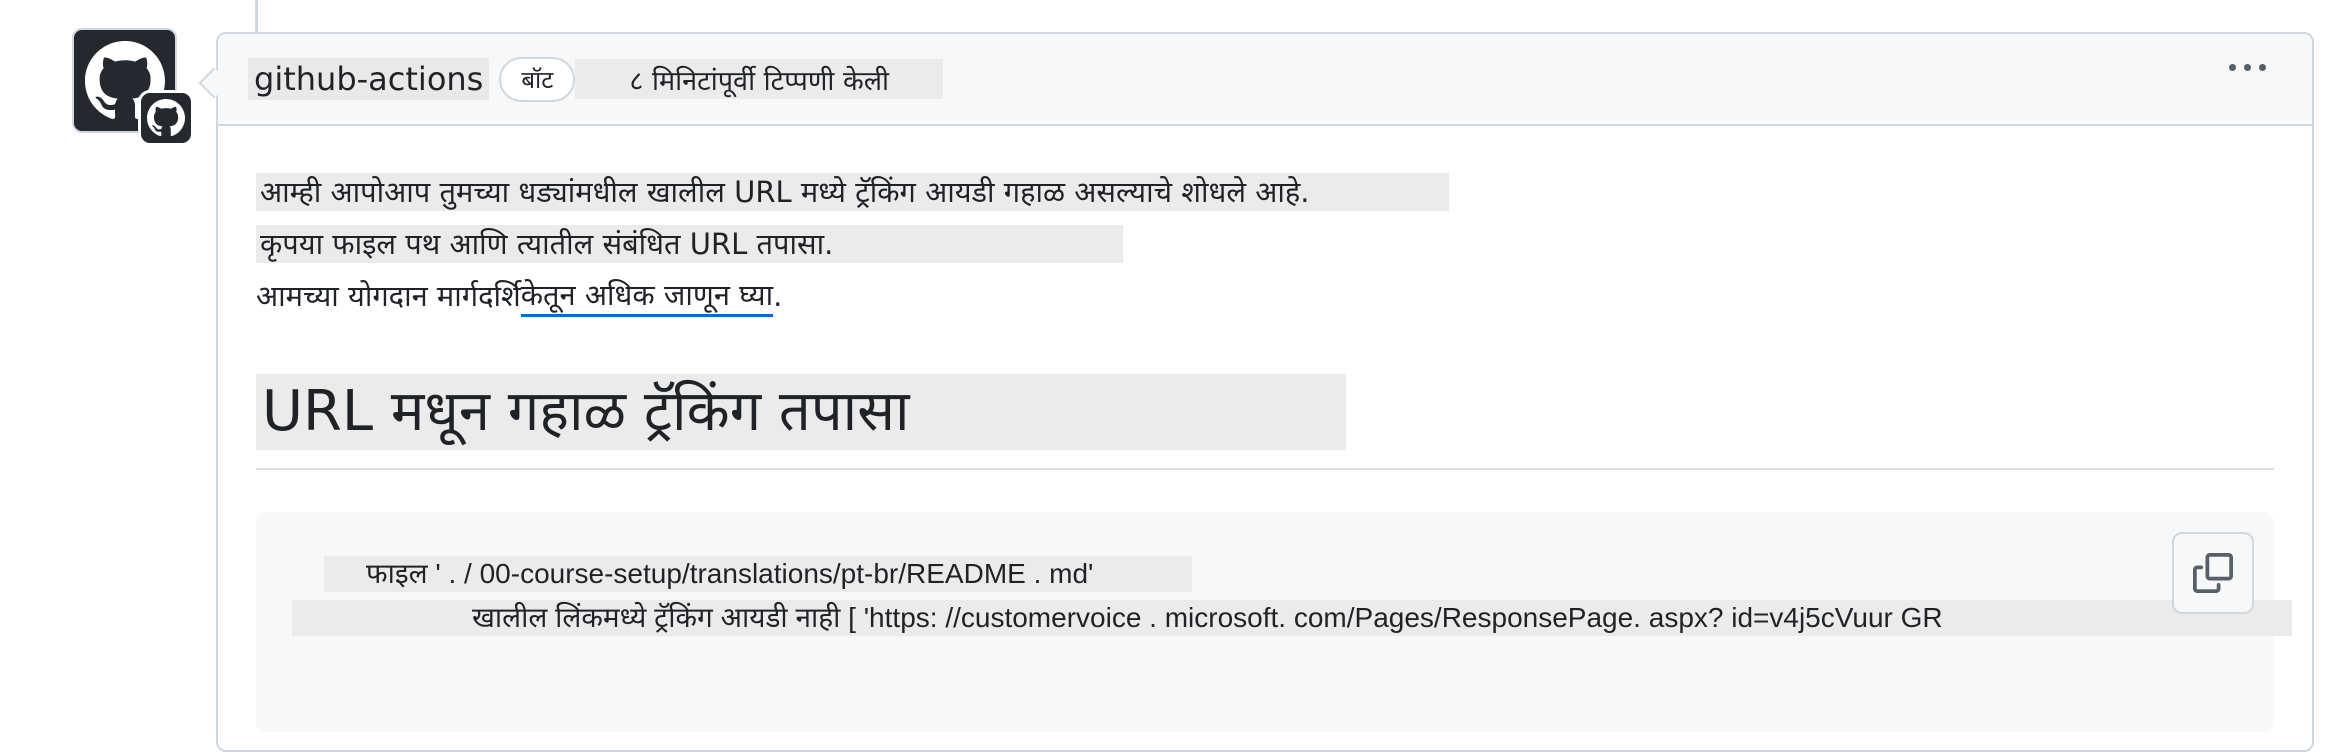  Describe the element at coordinates (647, 296) in the screenshot. I see `contributing-guide-link: केतून अधिक जाणून घ्या` at that location.